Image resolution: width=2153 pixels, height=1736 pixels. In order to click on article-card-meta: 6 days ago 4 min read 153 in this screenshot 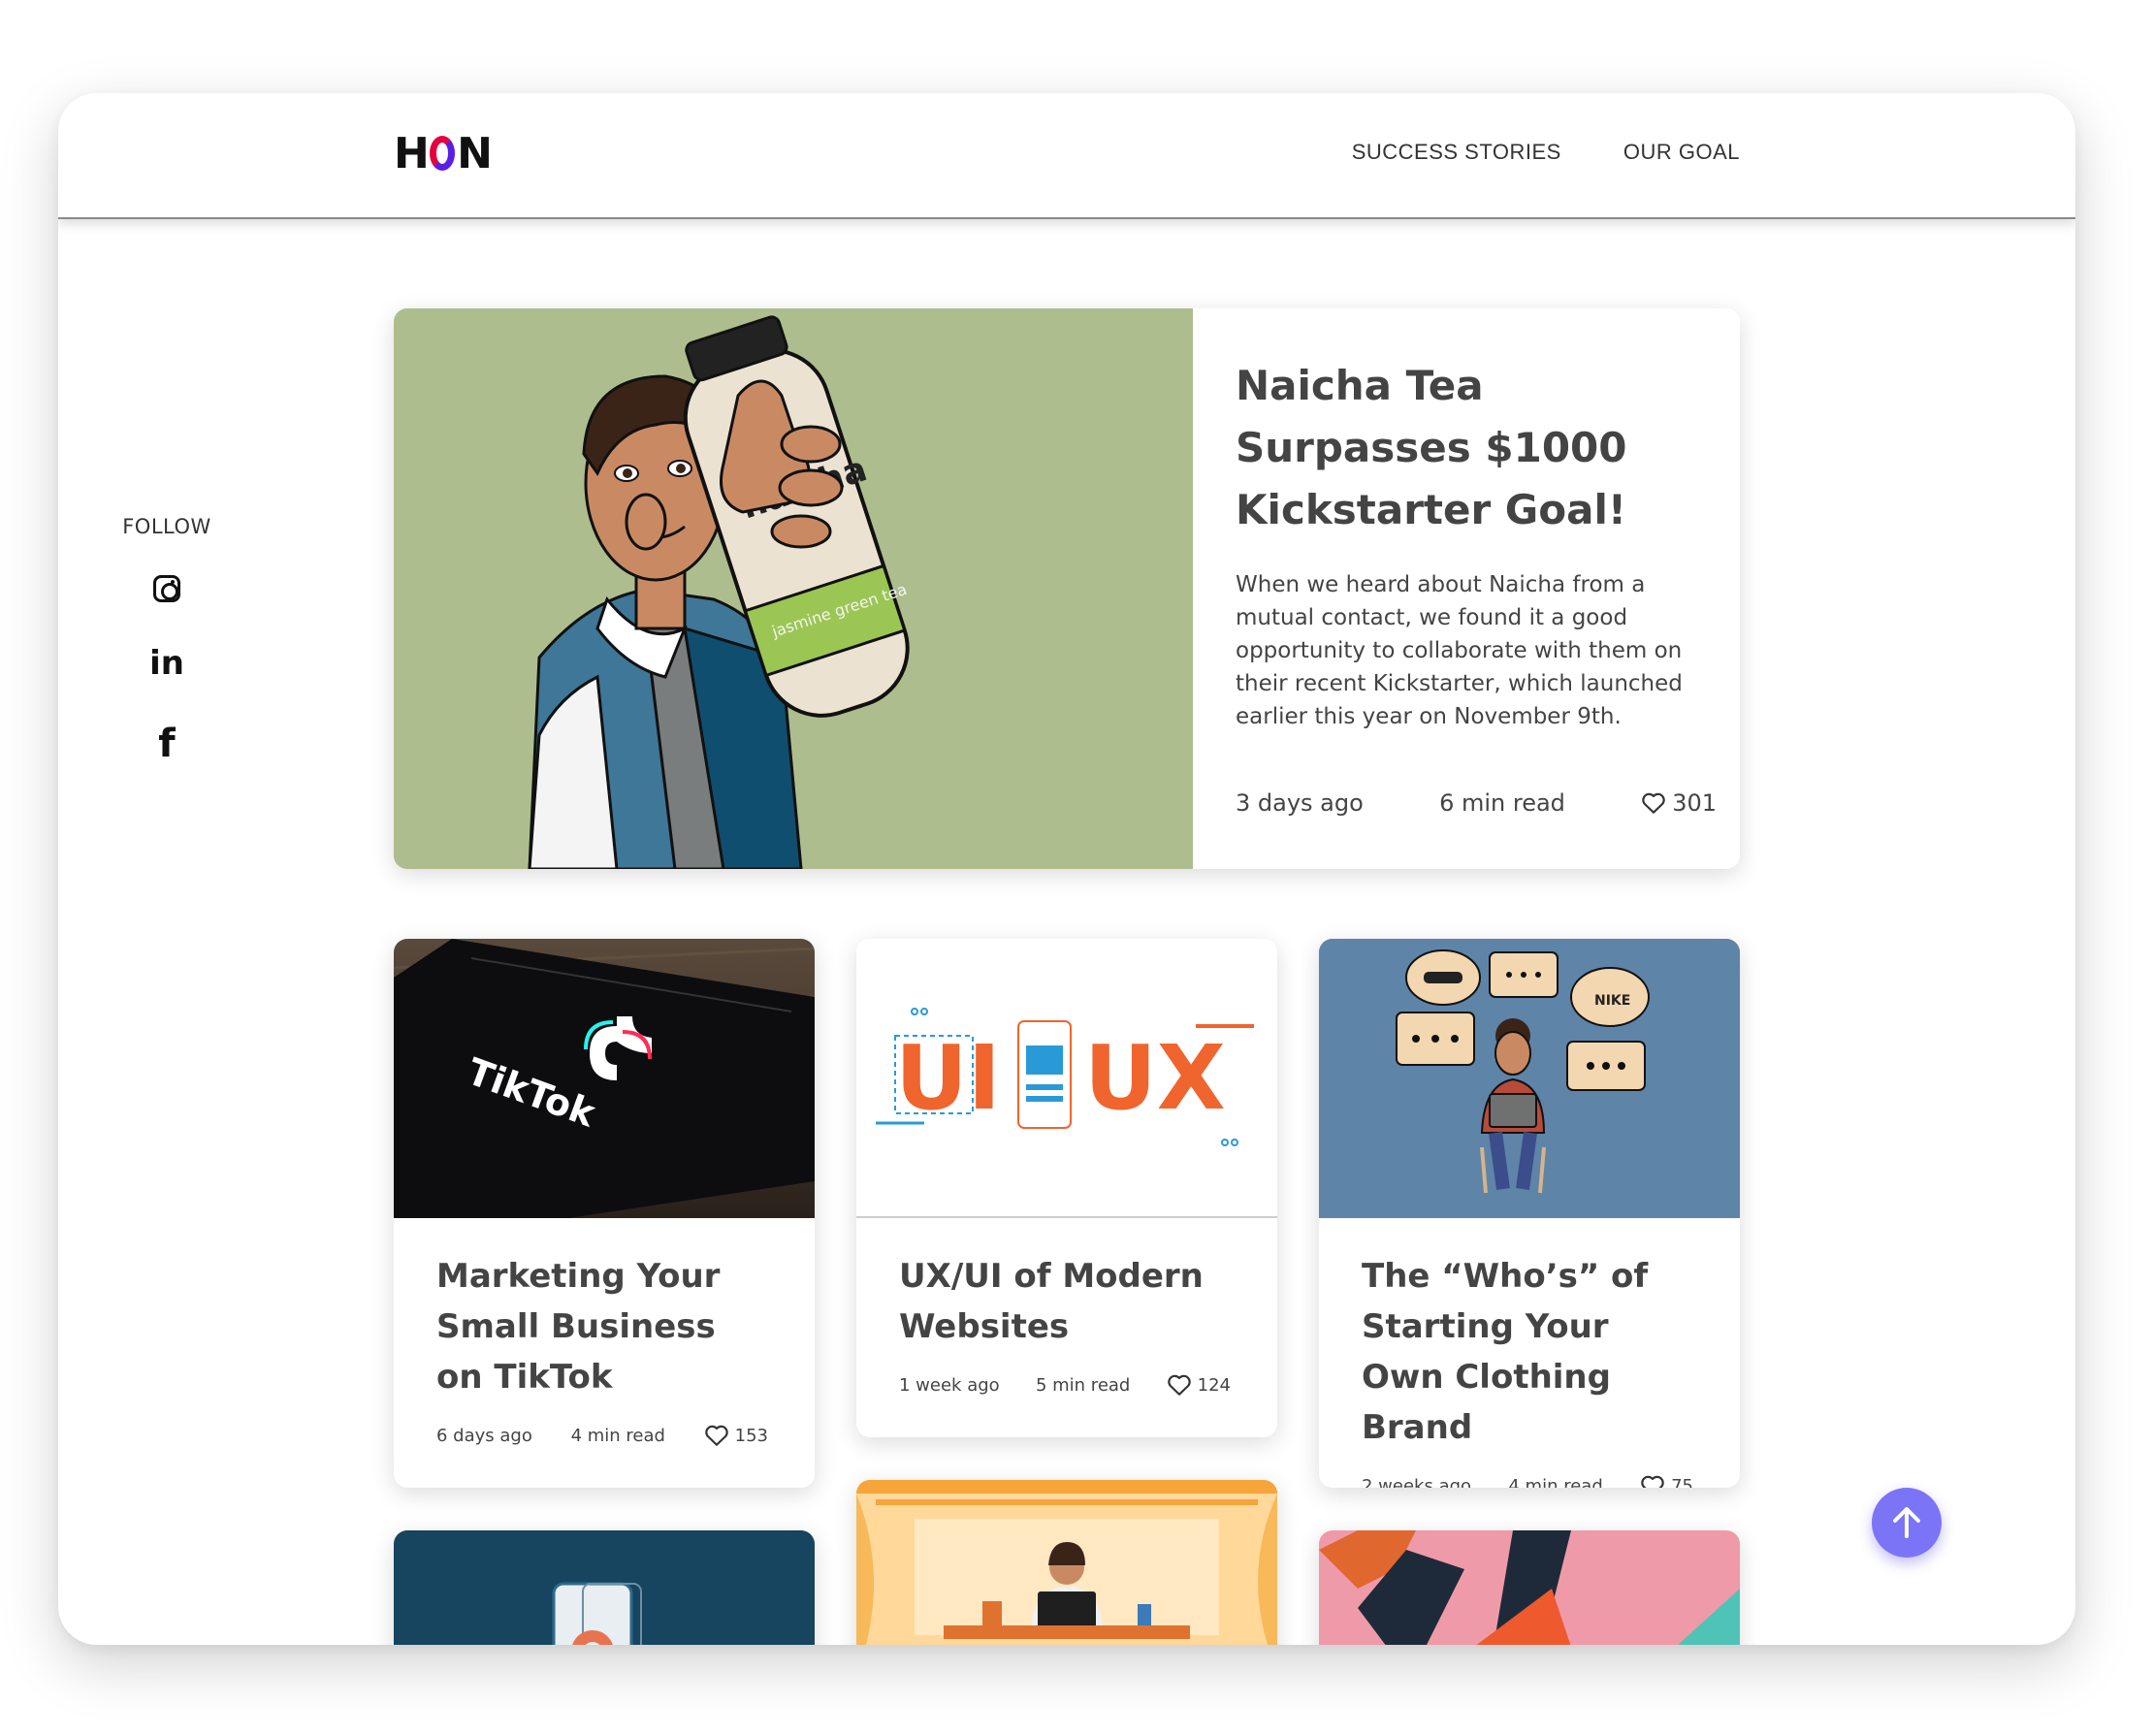, I will do `click(604, 1435)`.